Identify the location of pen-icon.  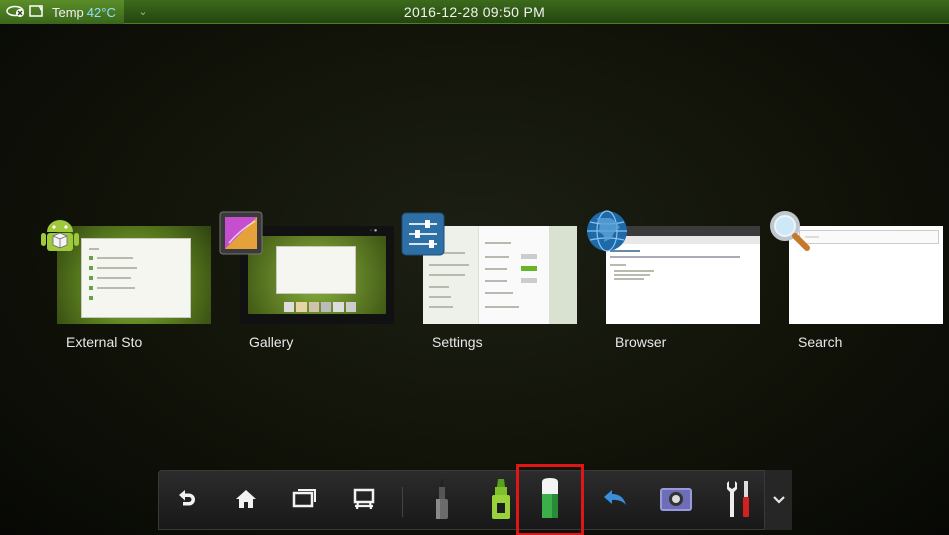
(442, 501).